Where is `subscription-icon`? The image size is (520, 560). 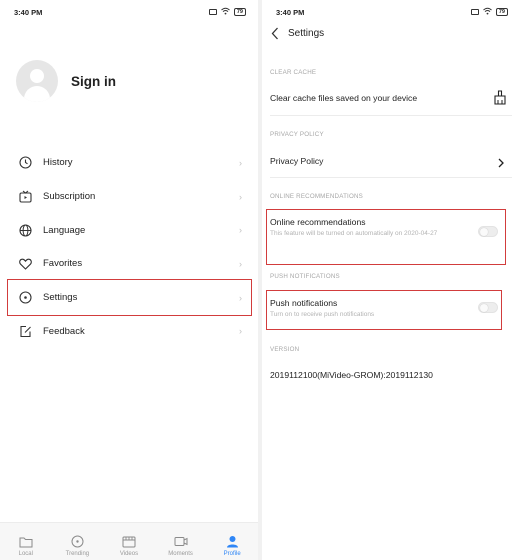 subscription-icon is located at coordinates (25, 197).